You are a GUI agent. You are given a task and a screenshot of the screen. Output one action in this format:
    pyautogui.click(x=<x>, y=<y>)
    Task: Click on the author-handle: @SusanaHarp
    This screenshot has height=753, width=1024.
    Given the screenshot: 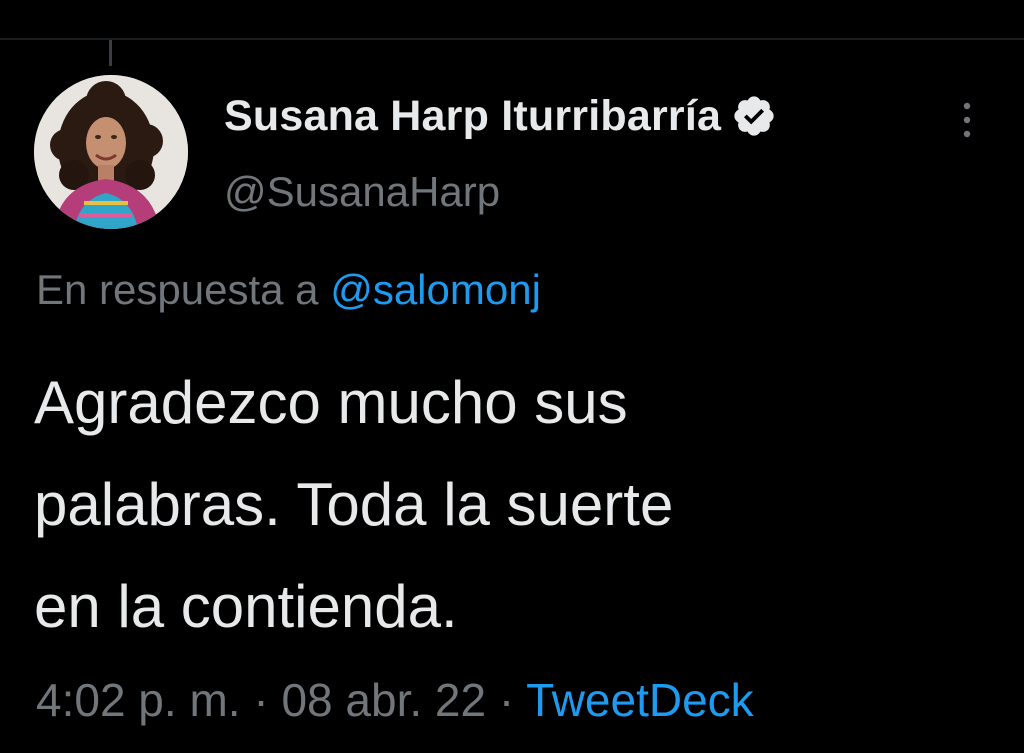 What is the action you would take?
    pyautogui.click(x=362, y=192)
    